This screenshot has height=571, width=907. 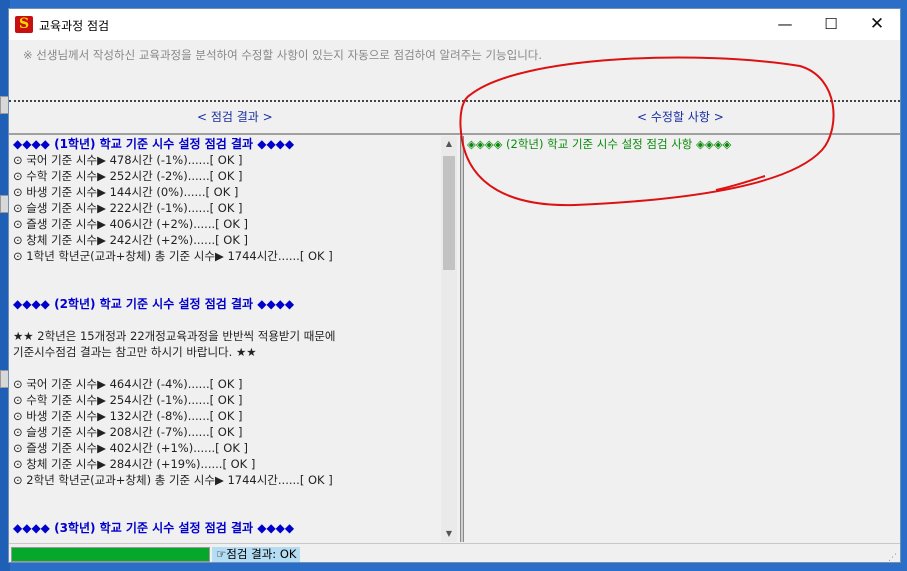 What do you see at coordinates (24, 24) in the screenshot?
I see `app-logo-icon: S` at bounding box center [24, 24].